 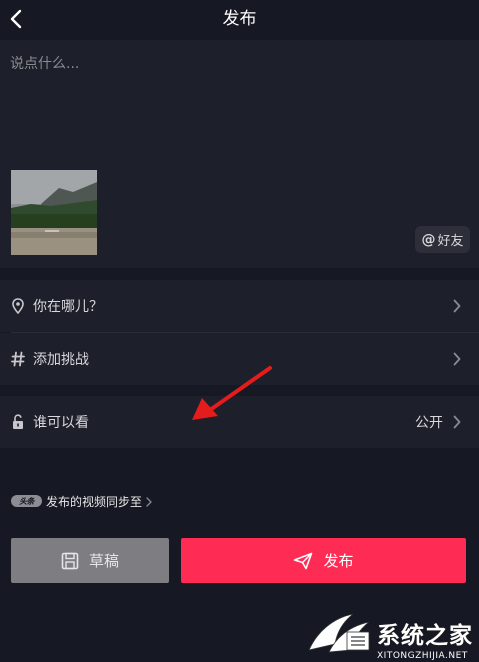 I want to click on thumbnail-image, so click(x=54, y=212).